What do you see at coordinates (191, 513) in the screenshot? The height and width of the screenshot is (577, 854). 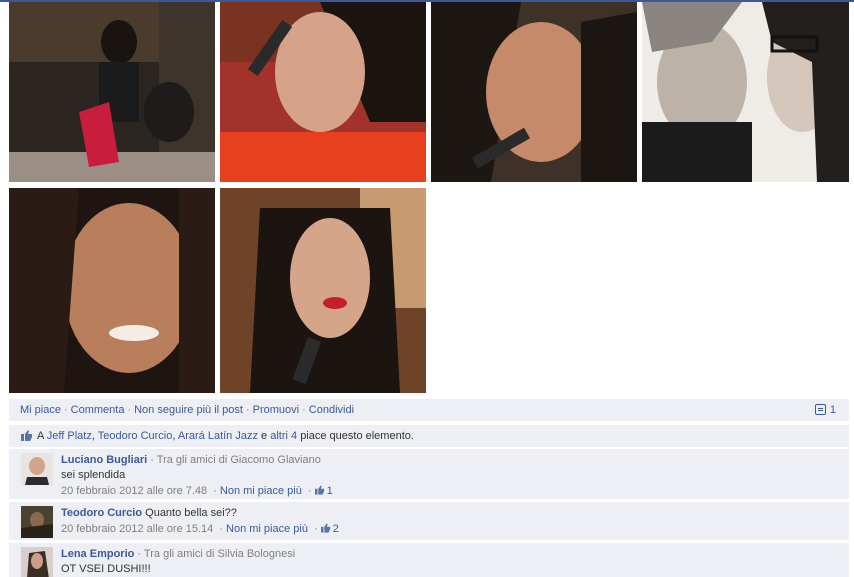 I see `comment-text: Quanto bella sei??` at bounding box center [191, 513].